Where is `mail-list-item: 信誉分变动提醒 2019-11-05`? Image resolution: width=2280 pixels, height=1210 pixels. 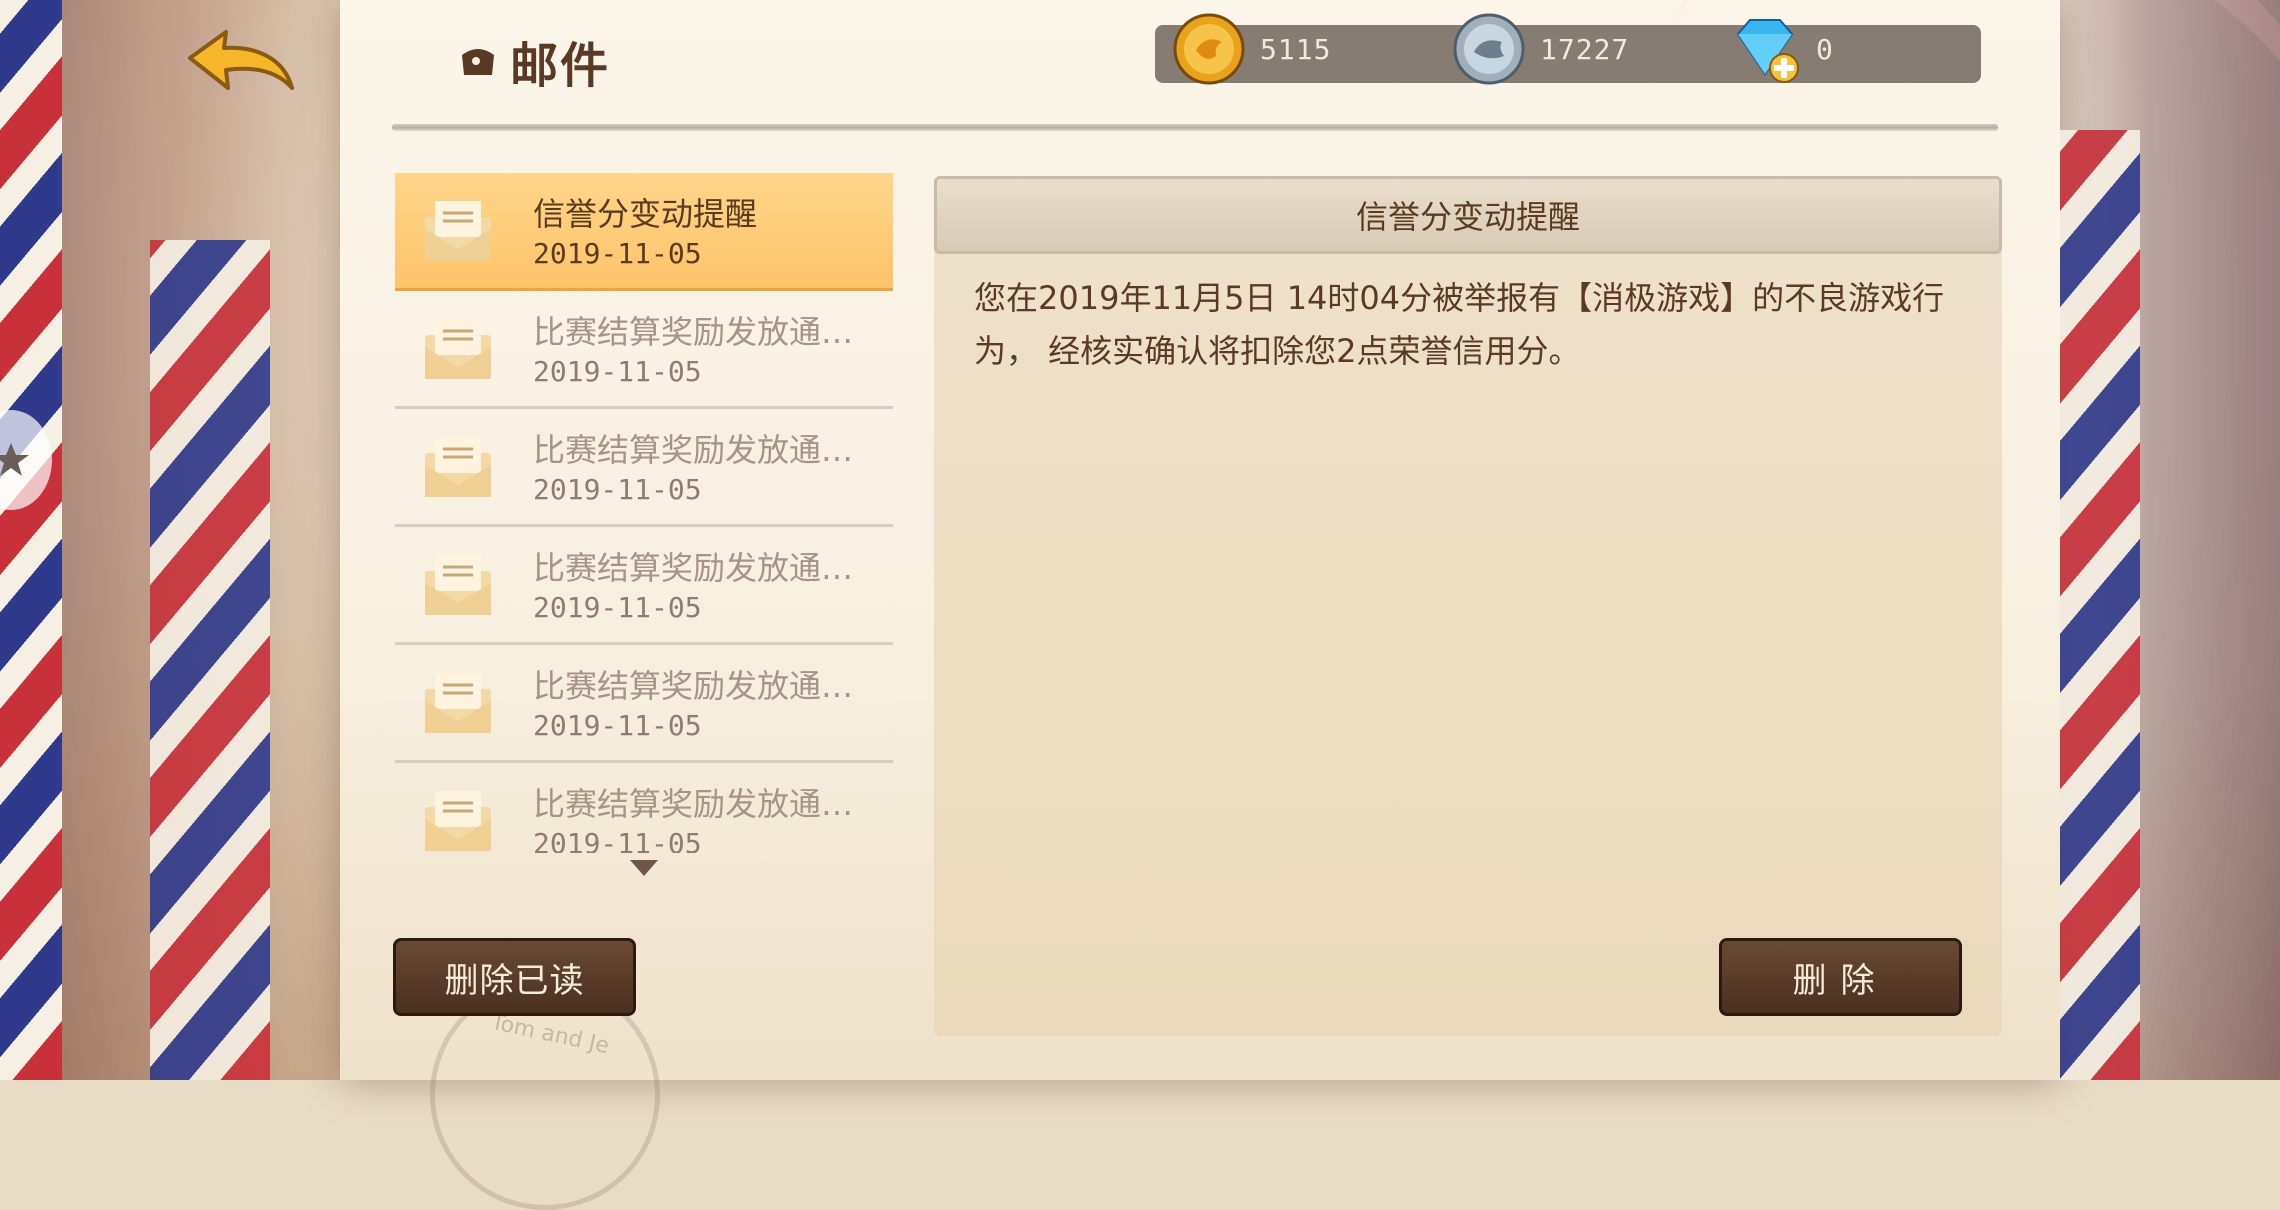 mail-list-item: 信誉分变动提醒 2019-11-05 is located at coordinates (644, 232).